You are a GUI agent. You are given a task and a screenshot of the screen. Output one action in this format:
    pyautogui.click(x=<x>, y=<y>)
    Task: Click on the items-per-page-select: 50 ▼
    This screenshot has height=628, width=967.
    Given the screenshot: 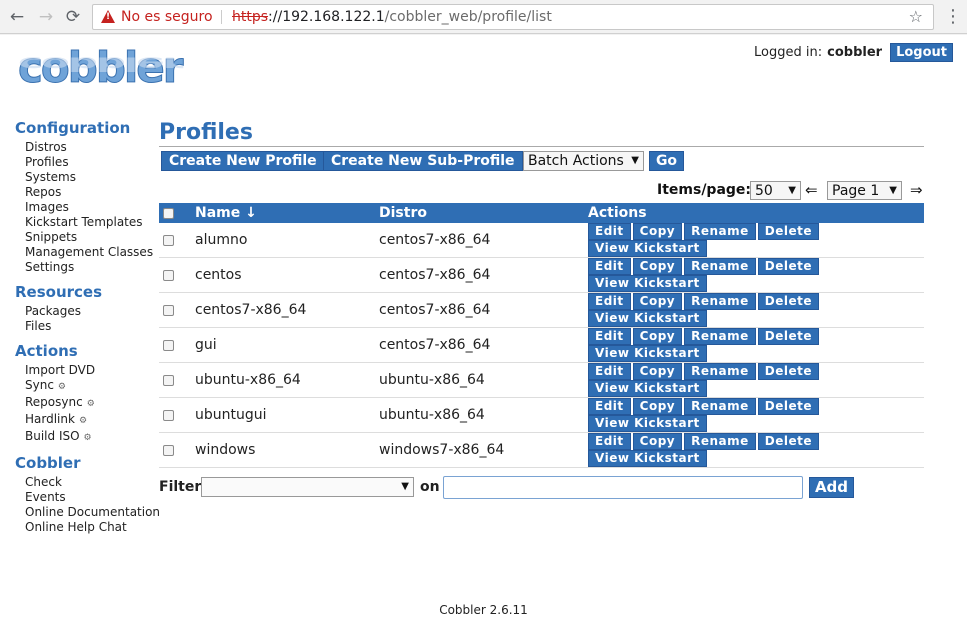 What is the action you would take?
    pyautogui.click(x=775, y=190)
    